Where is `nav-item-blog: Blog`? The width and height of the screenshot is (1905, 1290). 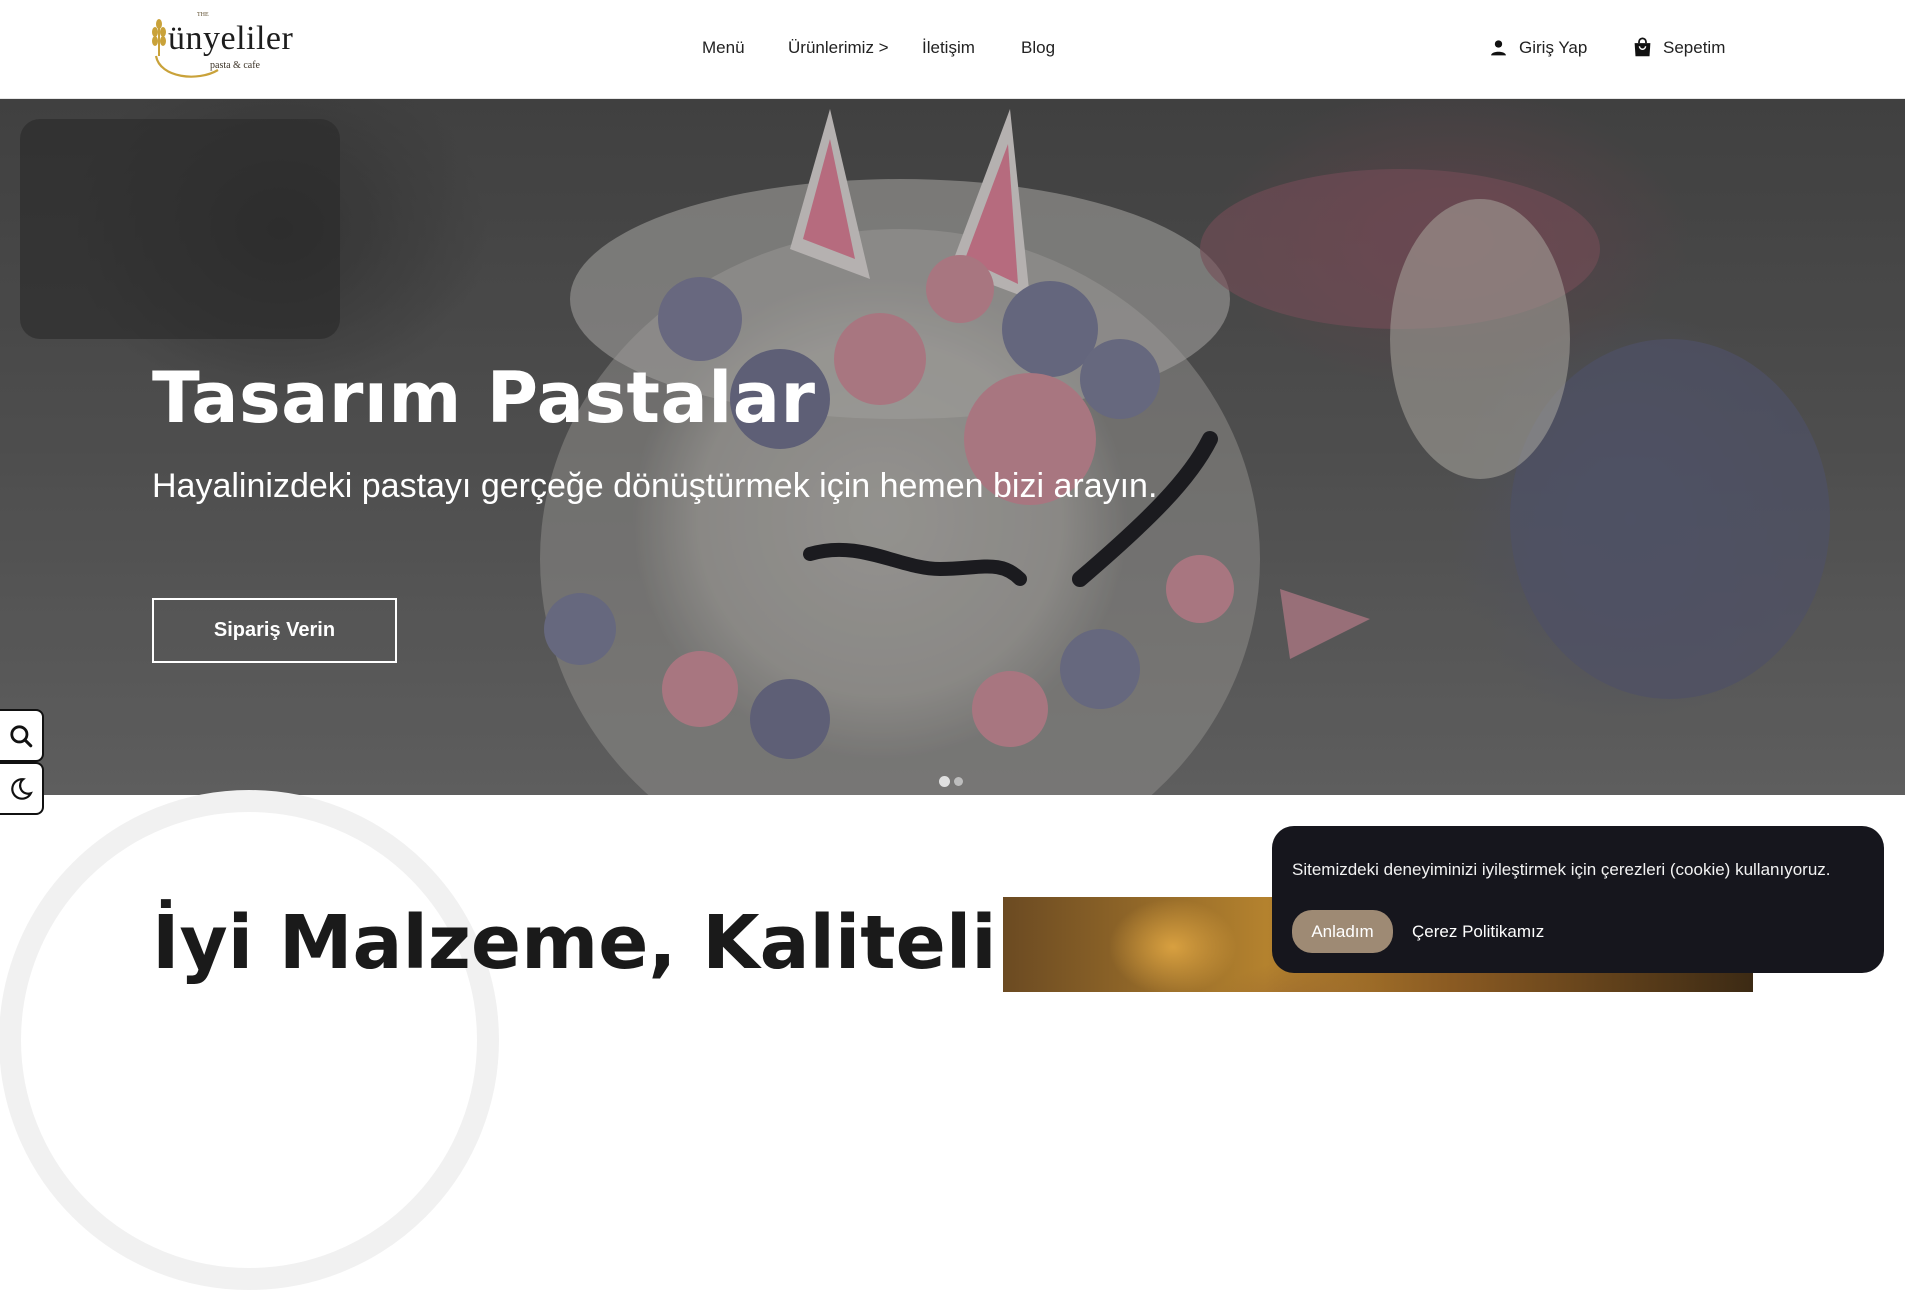 nav-item-blog: Blog is located at coordinates (1038, 48).